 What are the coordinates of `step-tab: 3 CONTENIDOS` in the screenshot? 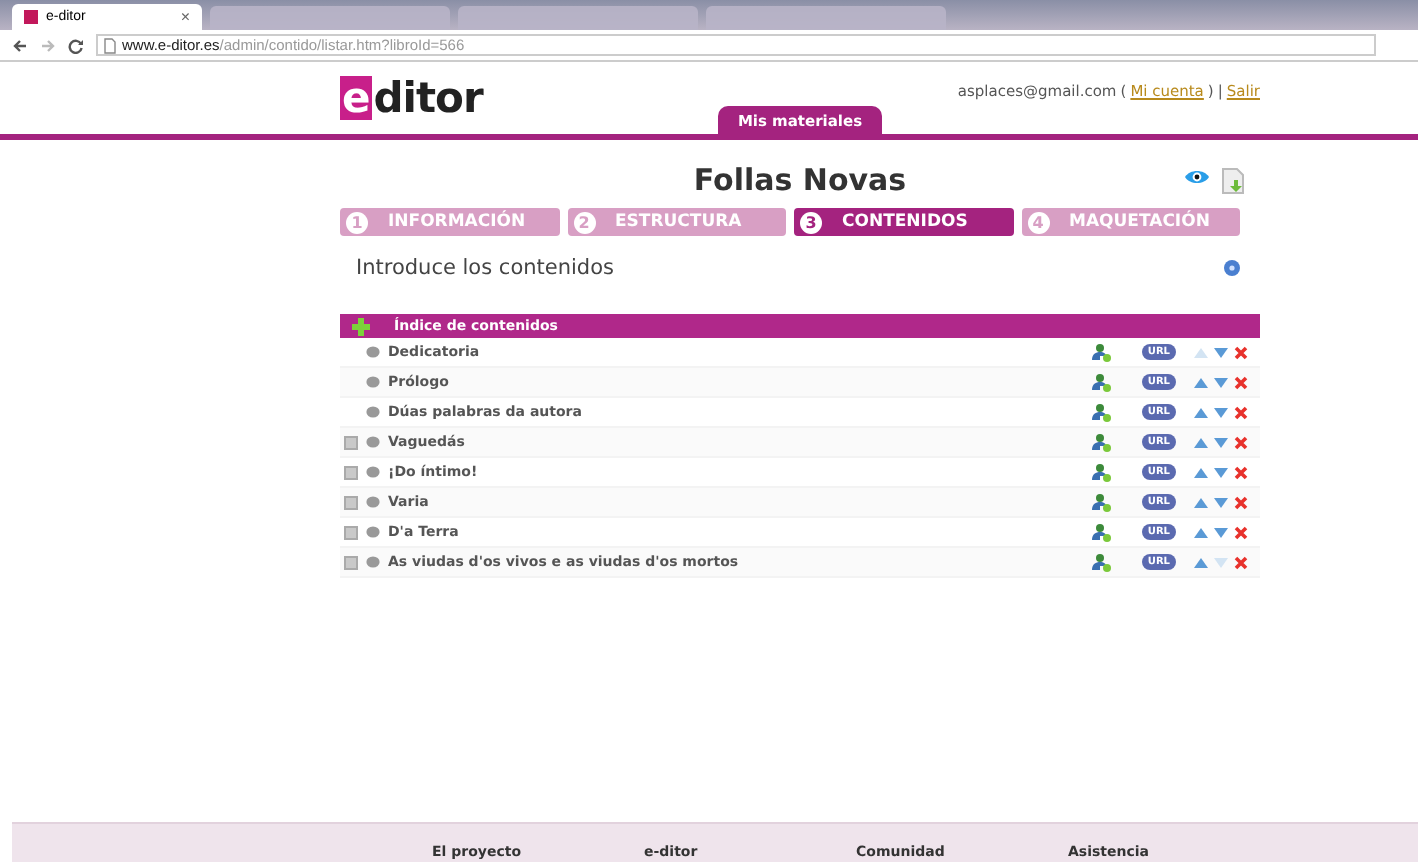 It's located at (903, 222).